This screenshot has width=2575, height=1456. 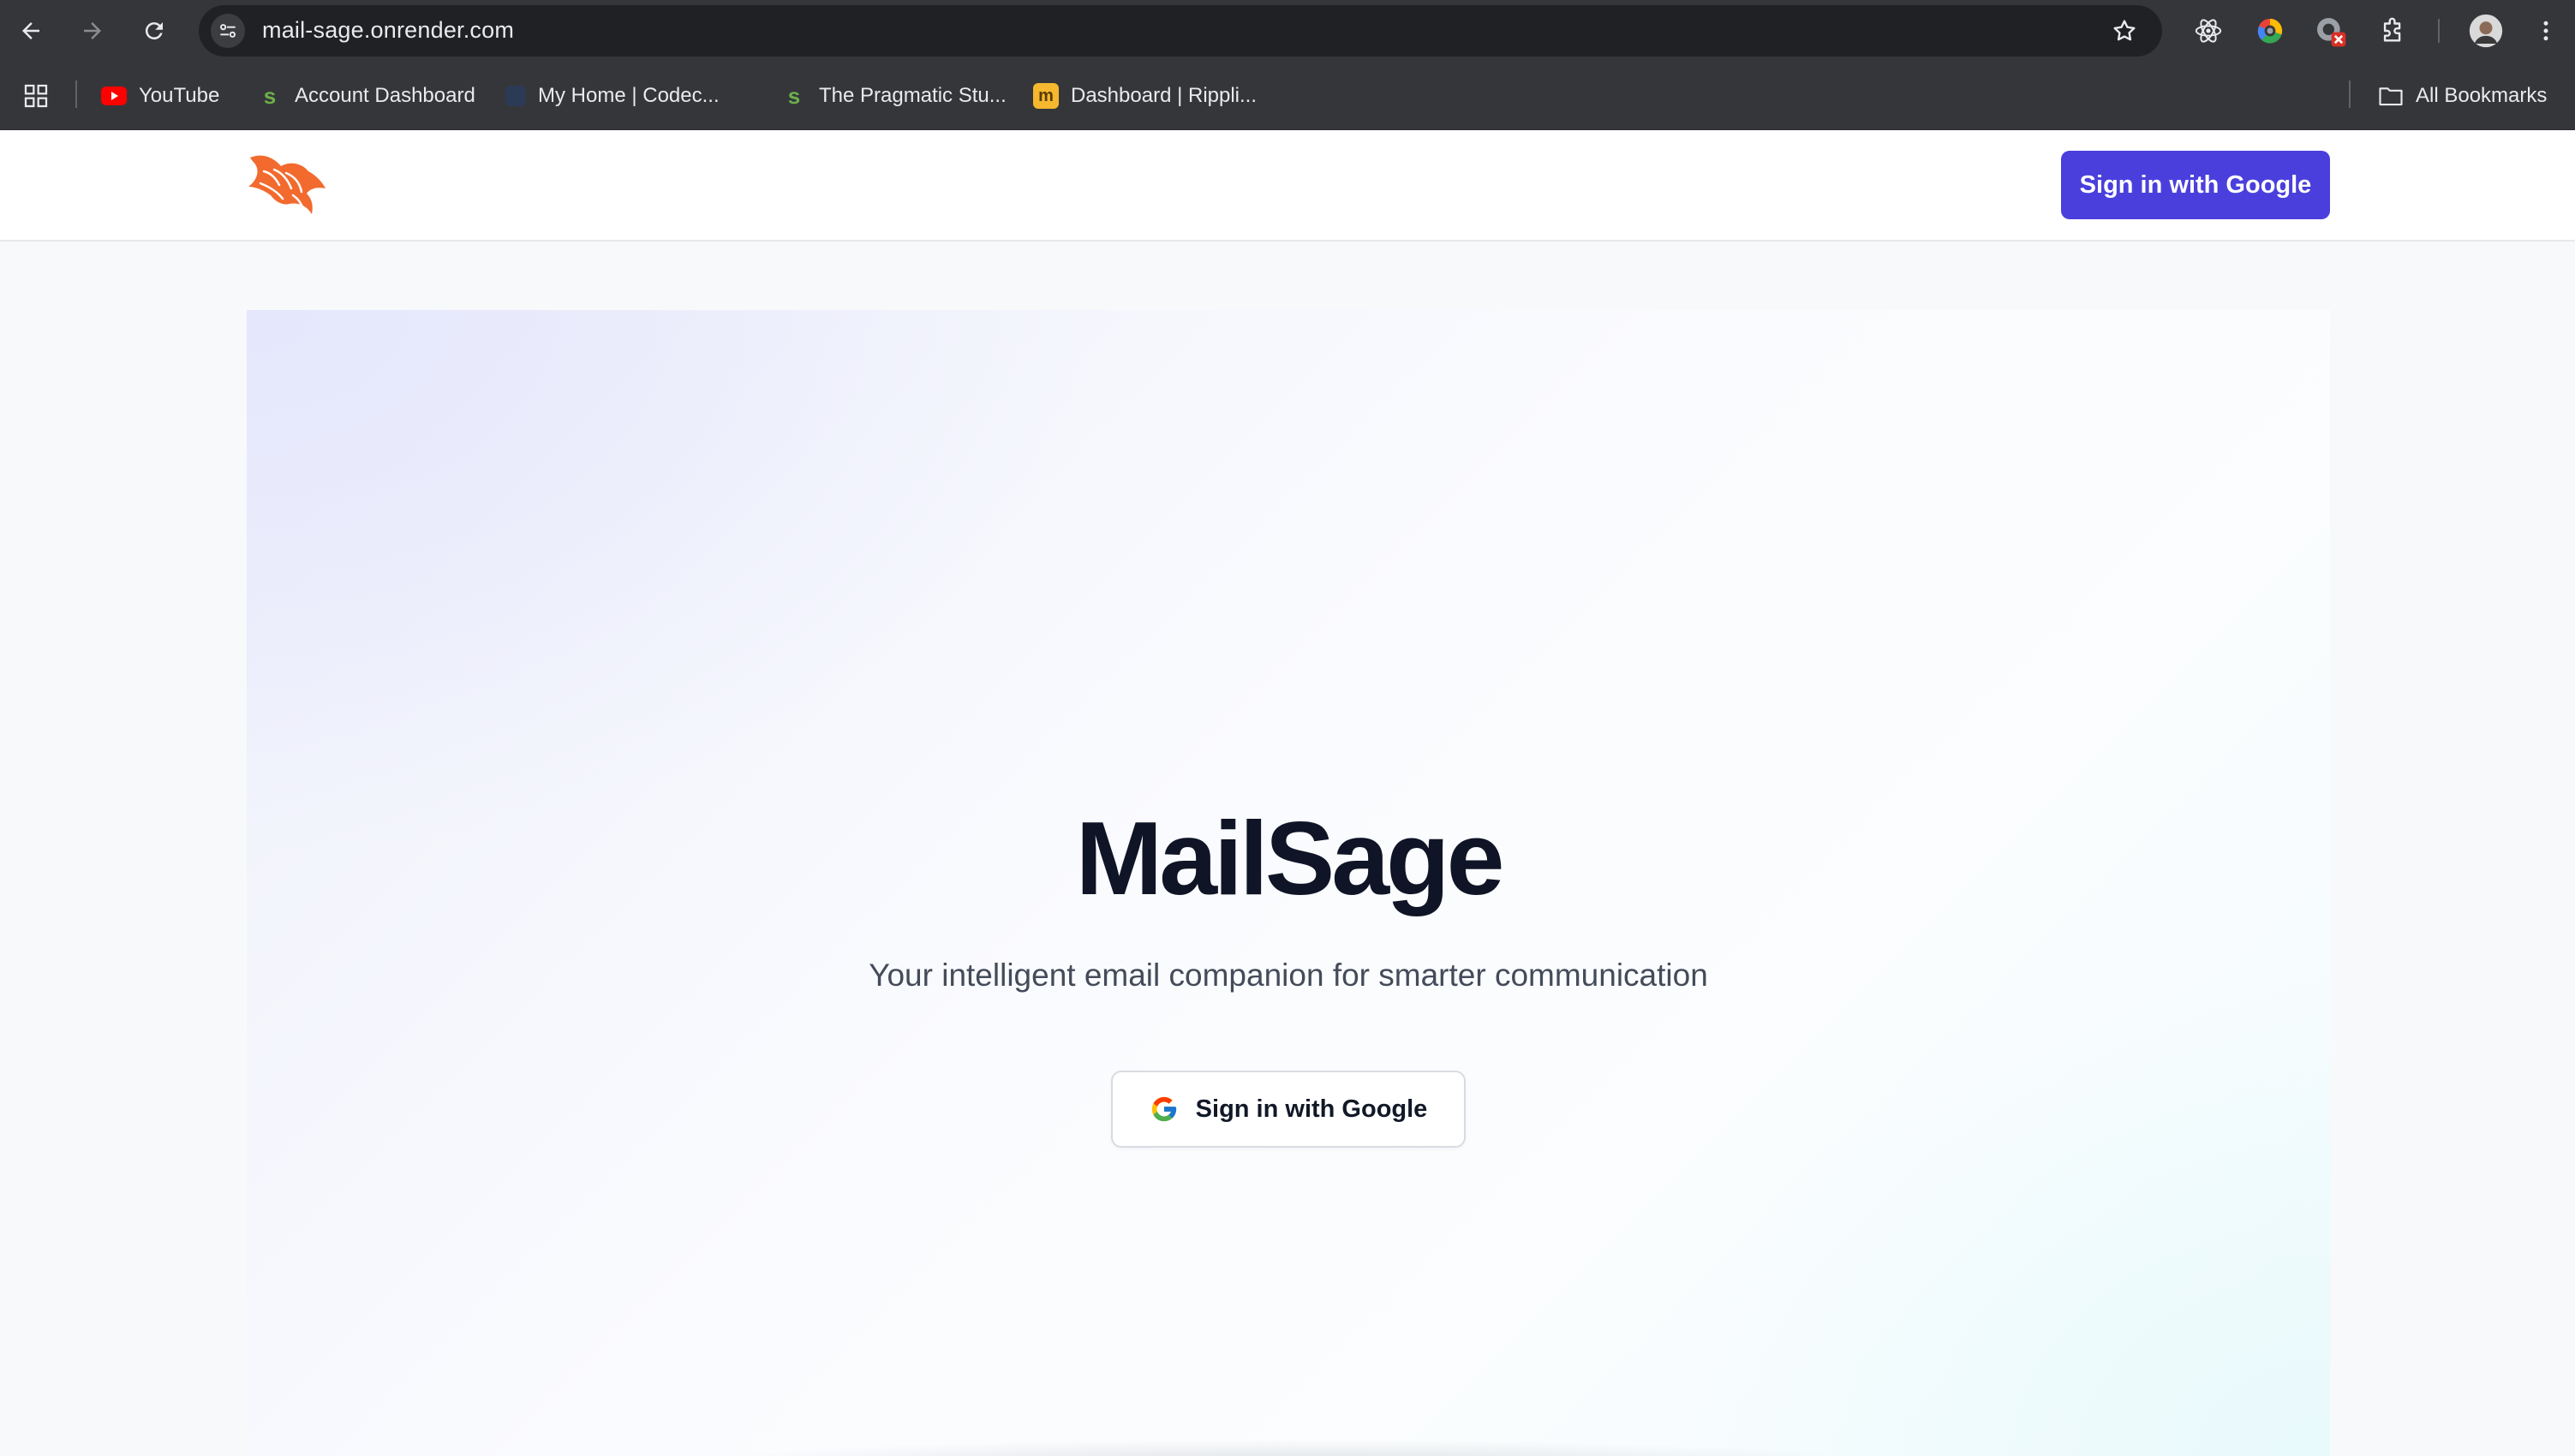 What do you see at coordinates (2482, 95) in the screenshot?
I see `all-bookmarks-label: All Bookmarks` at bounding box center [2482, 95].